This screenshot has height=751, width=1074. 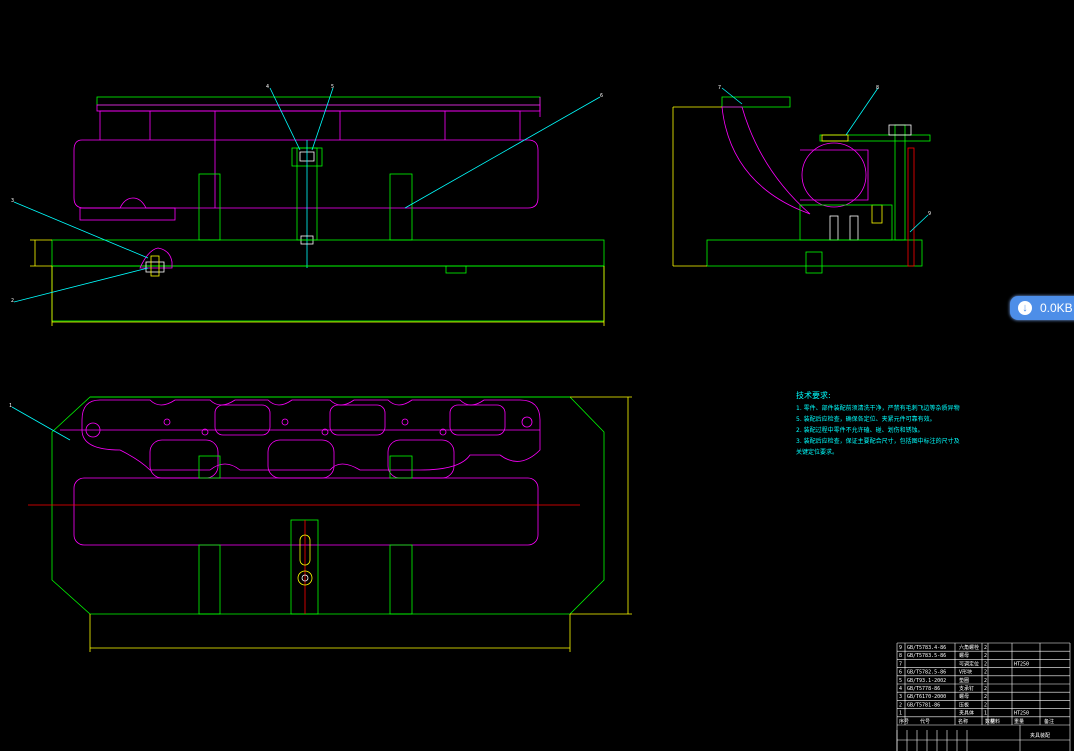 What do you see at coordinates (995, 721) in the screenshot?
I see `bom-header-cell: 材料` at bounding box center [995, 721].